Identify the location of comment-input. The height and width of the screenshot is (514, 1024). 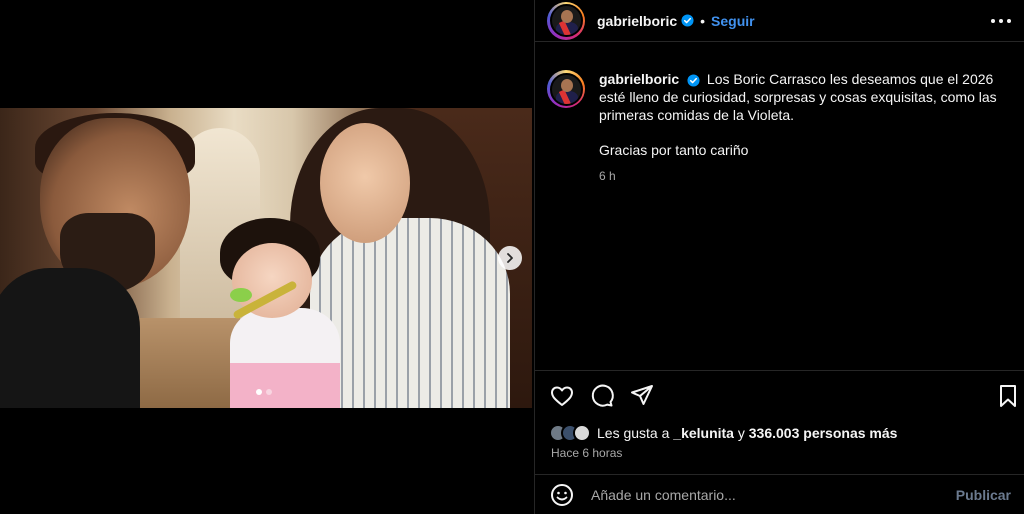
(773, 494).